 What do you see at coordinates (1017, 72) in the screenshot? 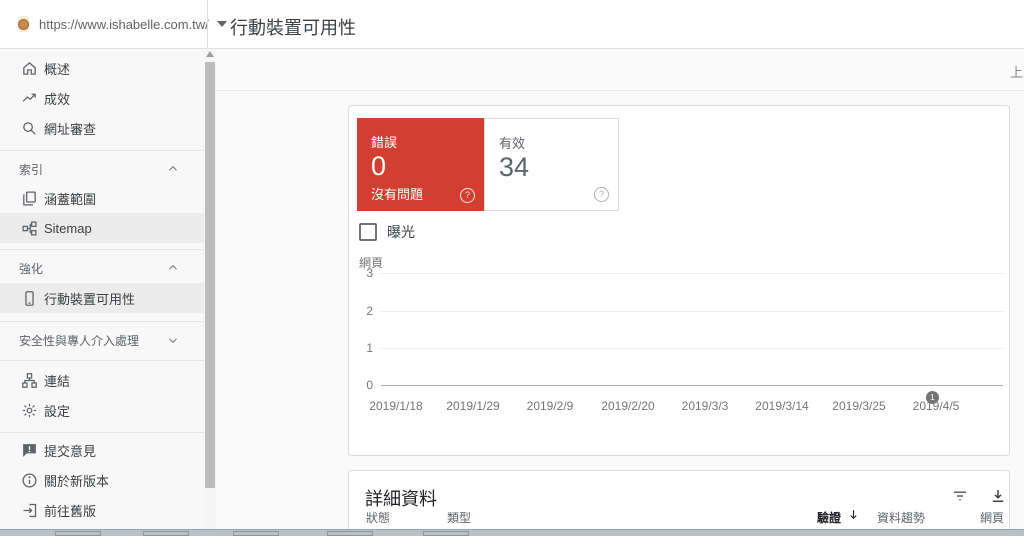
I see `last-updated-text: 上次` at bounding box center [1017, 72].